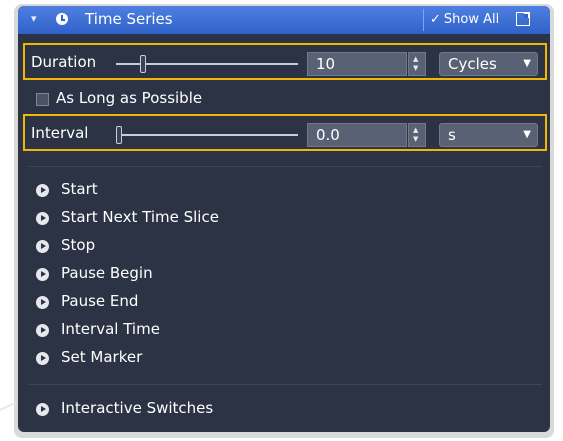 Image resolution: width=563 pixels, height=441 pixels. What do you see at coordinates (137, 408) in the screenshot?
I see `interactive-switches-label: Interactive Switches` at bounding box center [137, 408].